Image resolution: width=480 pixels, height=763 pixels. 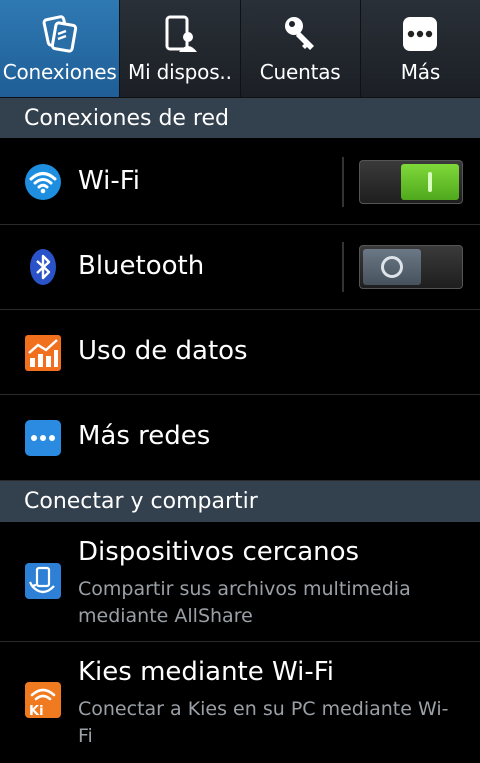 I want to click on tab-connections: Conexiones, so click(x=60, y=48).